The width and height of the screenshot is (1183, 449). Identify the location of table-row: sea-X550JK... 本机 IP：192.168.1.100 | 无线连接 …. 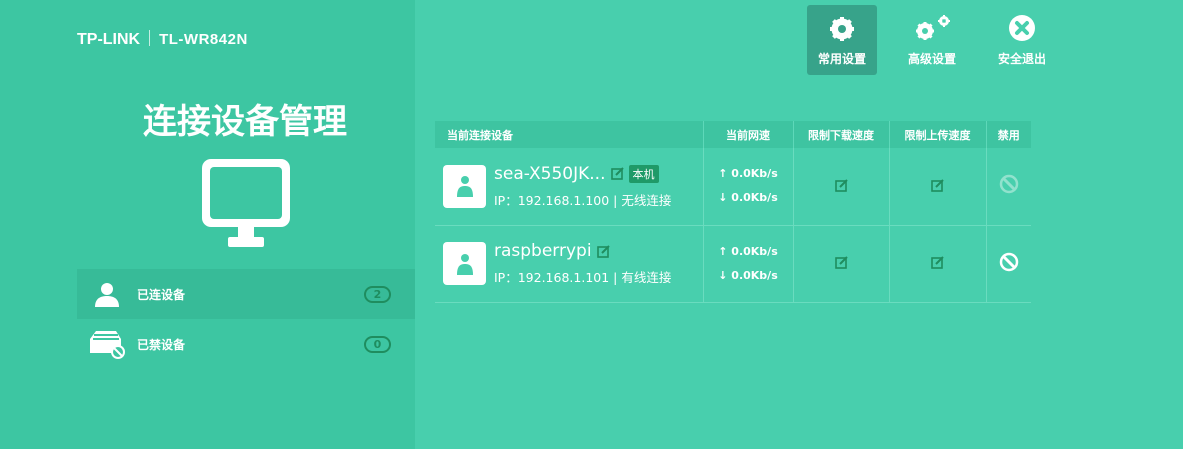
(733, 187).